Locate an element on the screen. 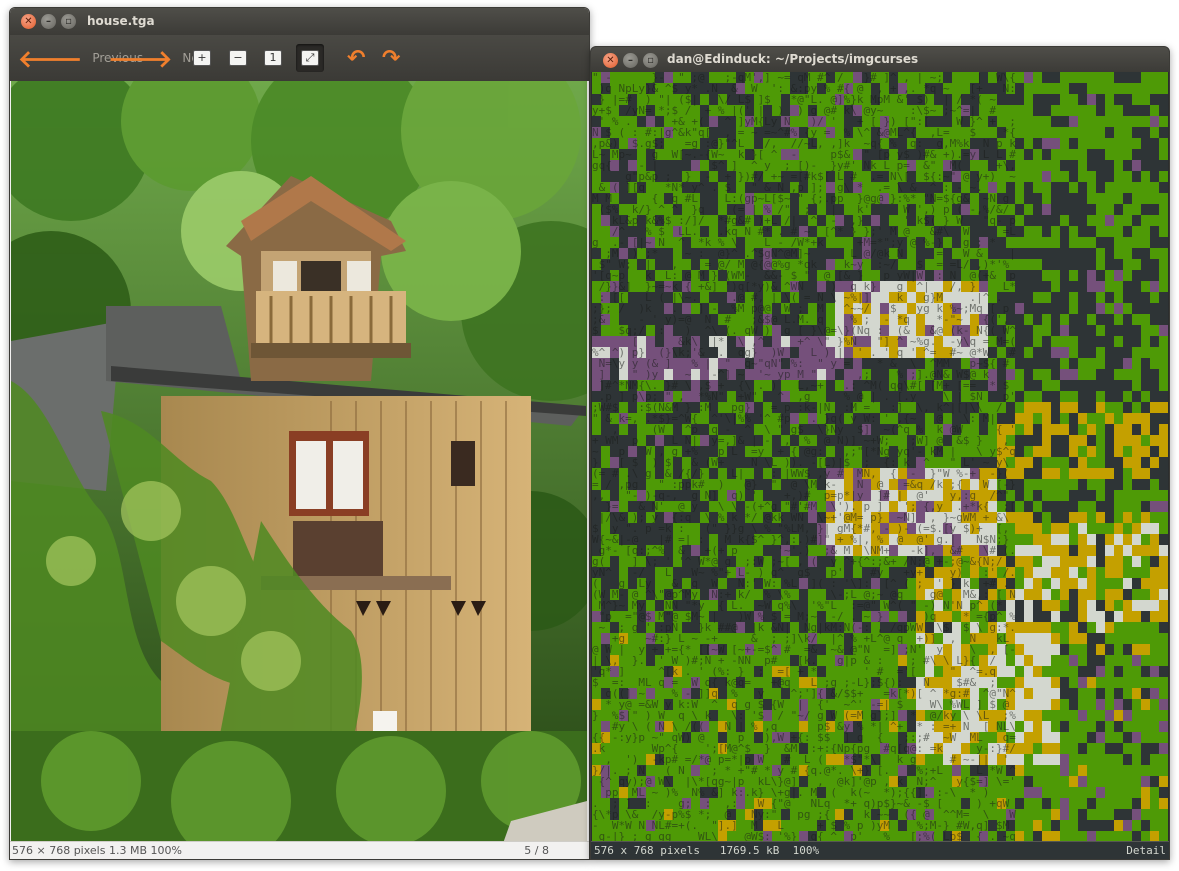 This screenshot has height=871, width=1179. terminal-titlebar: ✕ – ▫ dan@Edinduck: ~/Projects/imgcurses is located at coordinates (880, 59).